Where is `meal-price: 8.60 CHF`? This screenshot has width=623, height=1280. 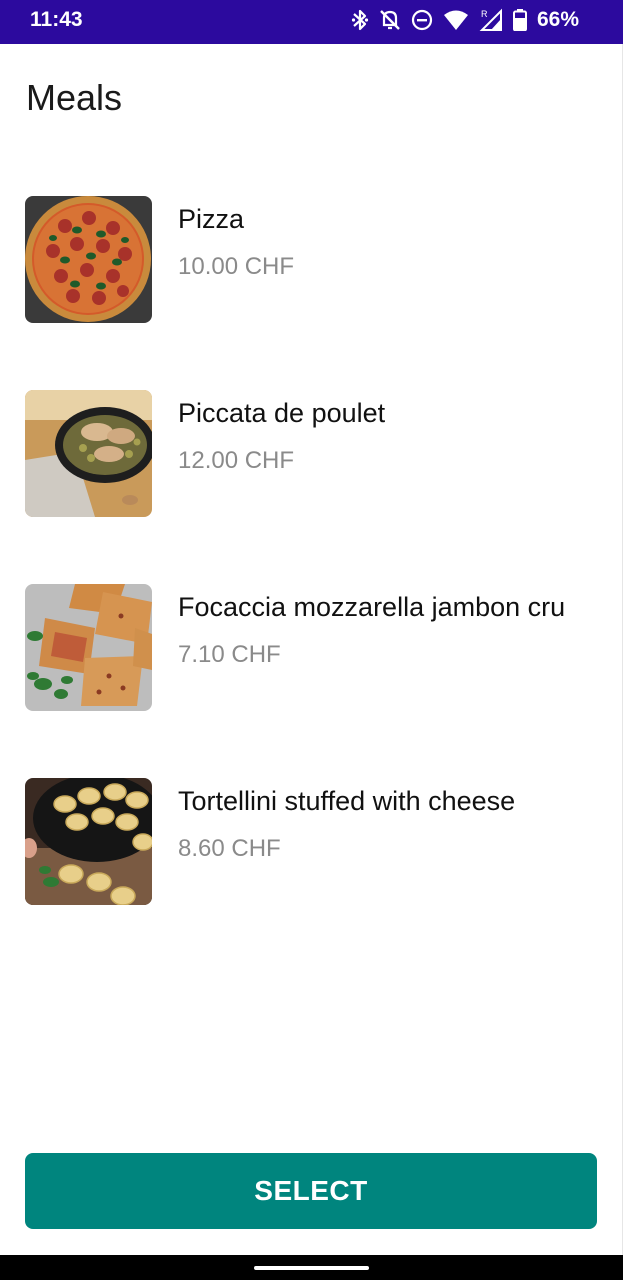 meal-price: 8.60 CHF is located at coordinates (229, 848).